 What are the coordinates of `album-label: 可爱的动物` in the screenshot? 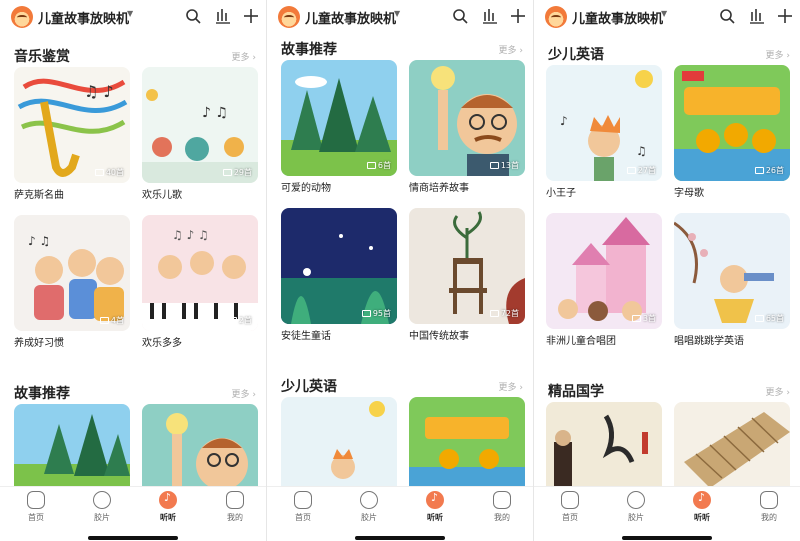 It's located at (306, 186).